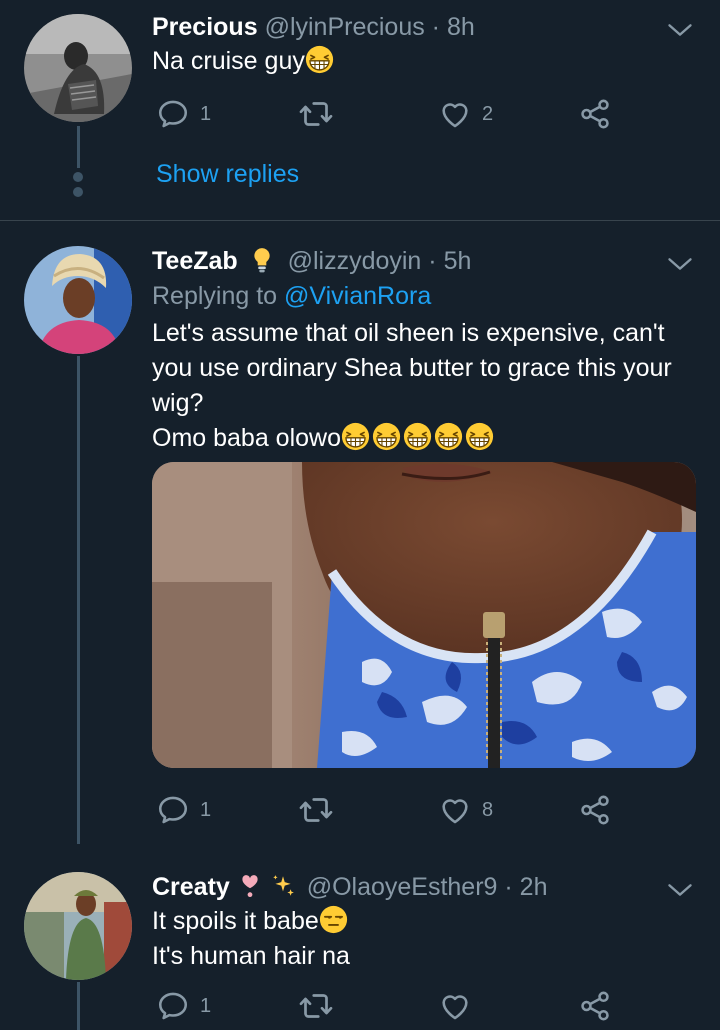 The height and width of the screenshot is (1030, 720). I want to click on tweet-line: Omo baba olowo, so click(247, 438).